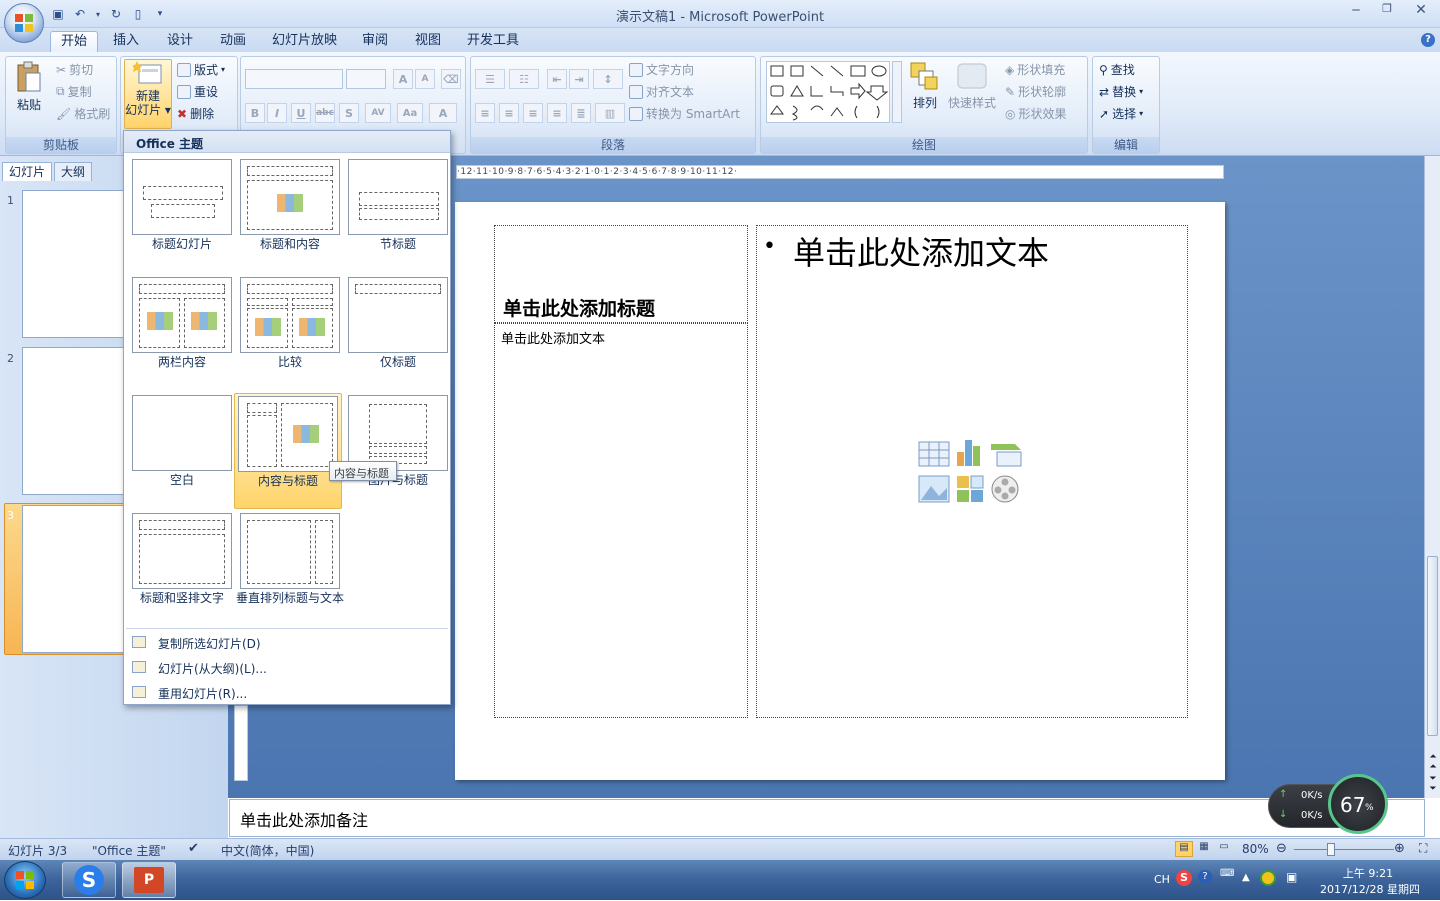  Describe the element at coordinates (557, 79) in the screenshot. I see `decrease-indent-button: ⇤` at that location.